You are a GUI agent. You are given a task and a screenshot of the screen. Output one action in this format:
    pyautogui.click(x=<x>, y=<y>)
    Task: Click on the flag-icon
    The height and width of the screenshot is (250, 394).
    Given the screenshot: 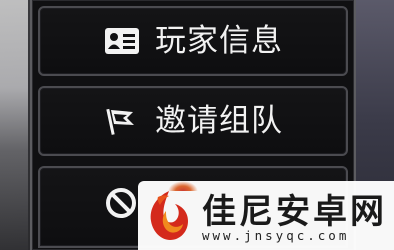 What is the action you would take?
    pyautogui.click(x=122, y=121)
    